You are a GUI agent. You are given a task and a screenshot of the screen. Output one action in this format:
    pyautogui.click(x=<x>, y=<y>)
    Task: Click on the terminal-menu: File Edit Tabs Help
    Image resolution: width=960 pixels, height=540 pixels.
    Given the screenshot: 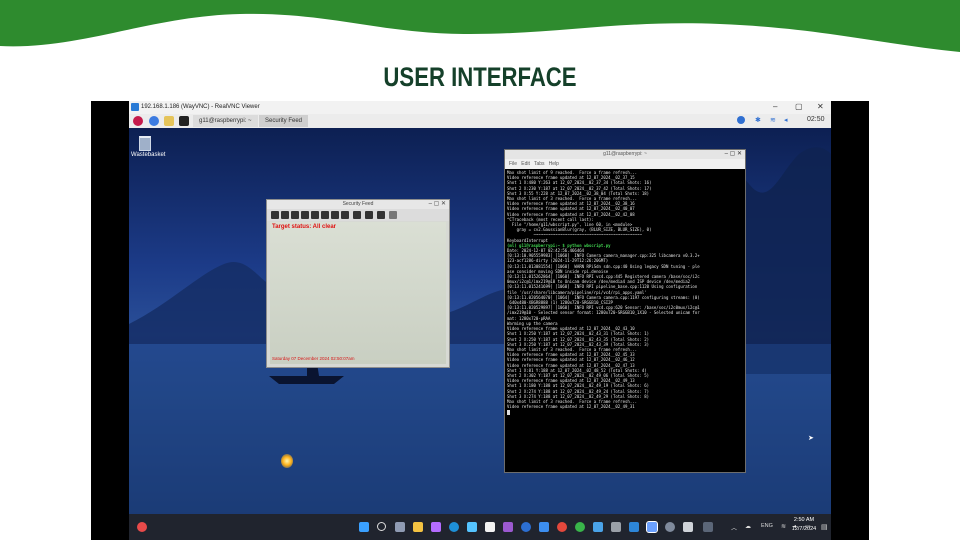 What is the action you would take?
    pyautogui.click(x=625, y=164)
    